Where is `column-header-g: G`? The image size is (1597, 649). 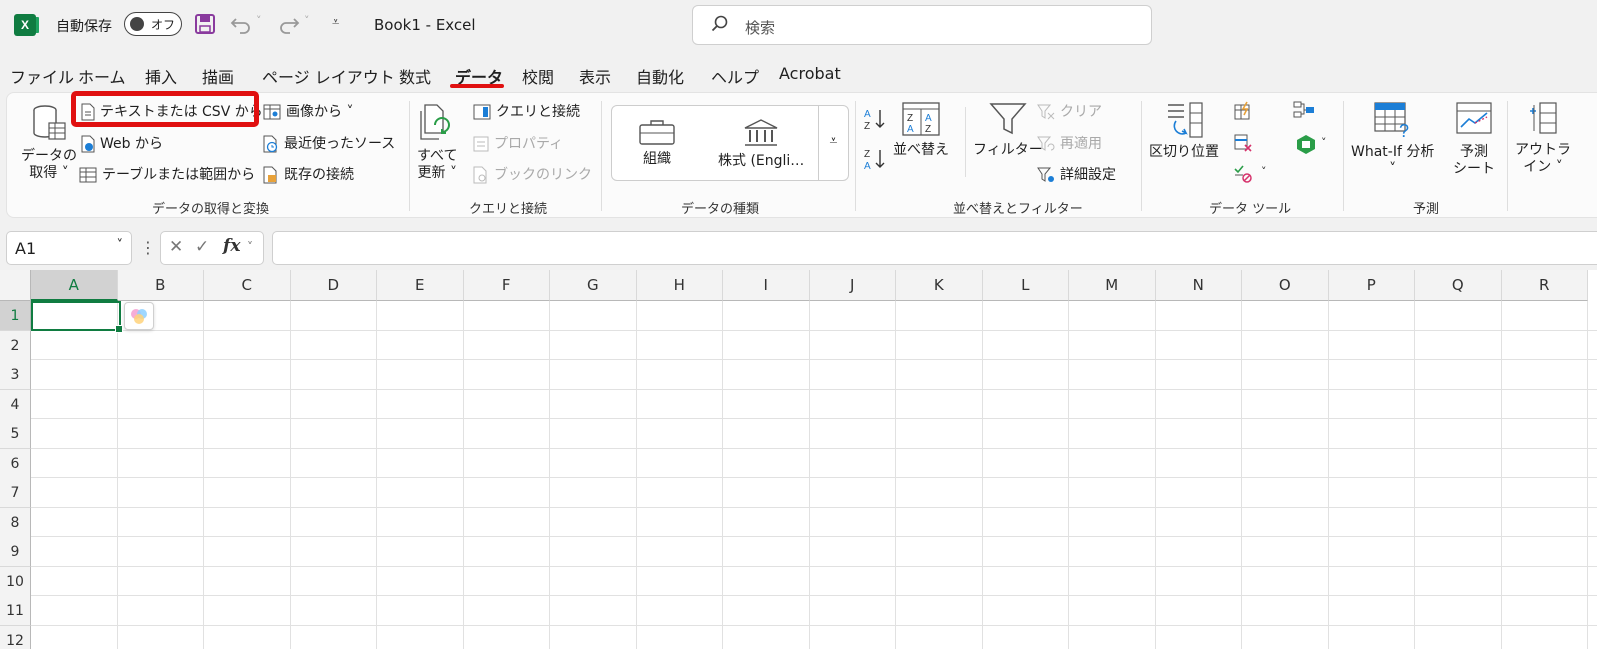
column-header-g: G is located at coordinates (593, 285).